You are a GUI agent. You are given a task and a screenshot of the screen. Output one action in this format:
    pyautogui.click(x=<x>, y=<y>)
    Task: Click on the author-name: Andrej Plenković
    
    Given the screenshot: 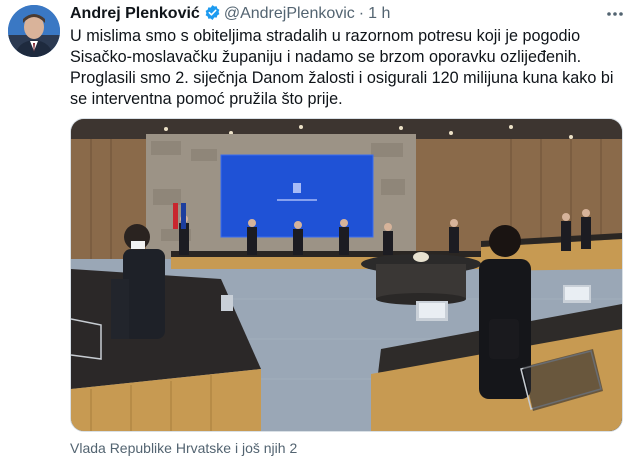 What is the action you would take?
    pyautogui.click(x=135, y=13)
    